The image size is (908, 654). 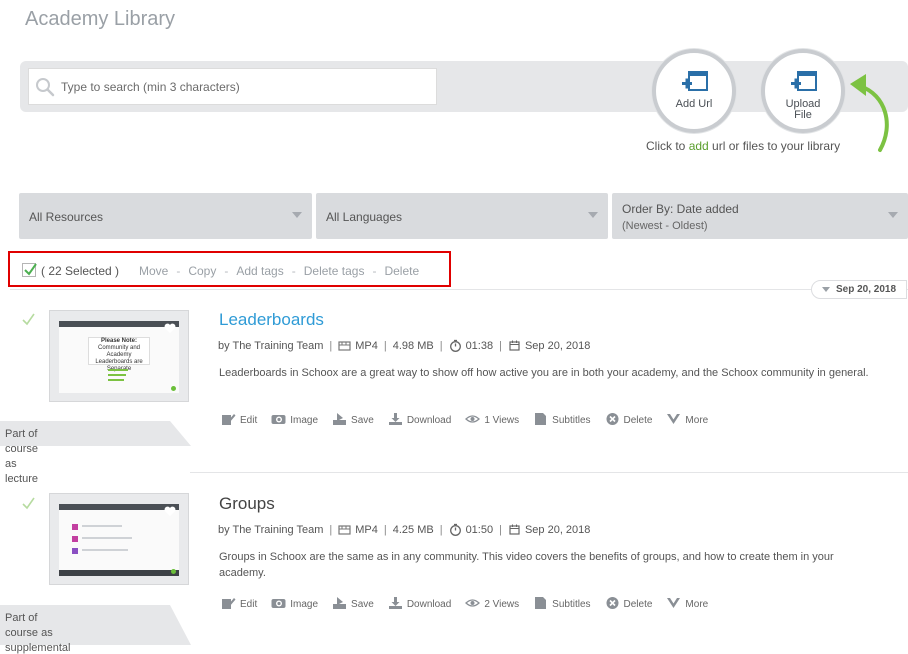 What do you see at coordinates (492, 419) in the screenshot?
I see `views-count: 1 Views` at bounding box center [492, 419].